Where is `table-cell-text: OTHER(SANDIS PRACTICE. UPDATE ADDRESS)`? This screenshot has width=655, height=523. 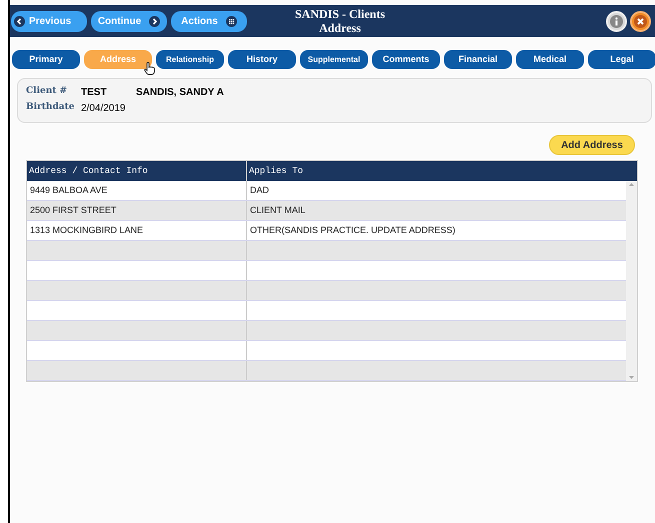 table-cell-text: OTHER(SANDIS PRACTICE. UPDATE ADDRESS) is located at coordinates (352, 230).